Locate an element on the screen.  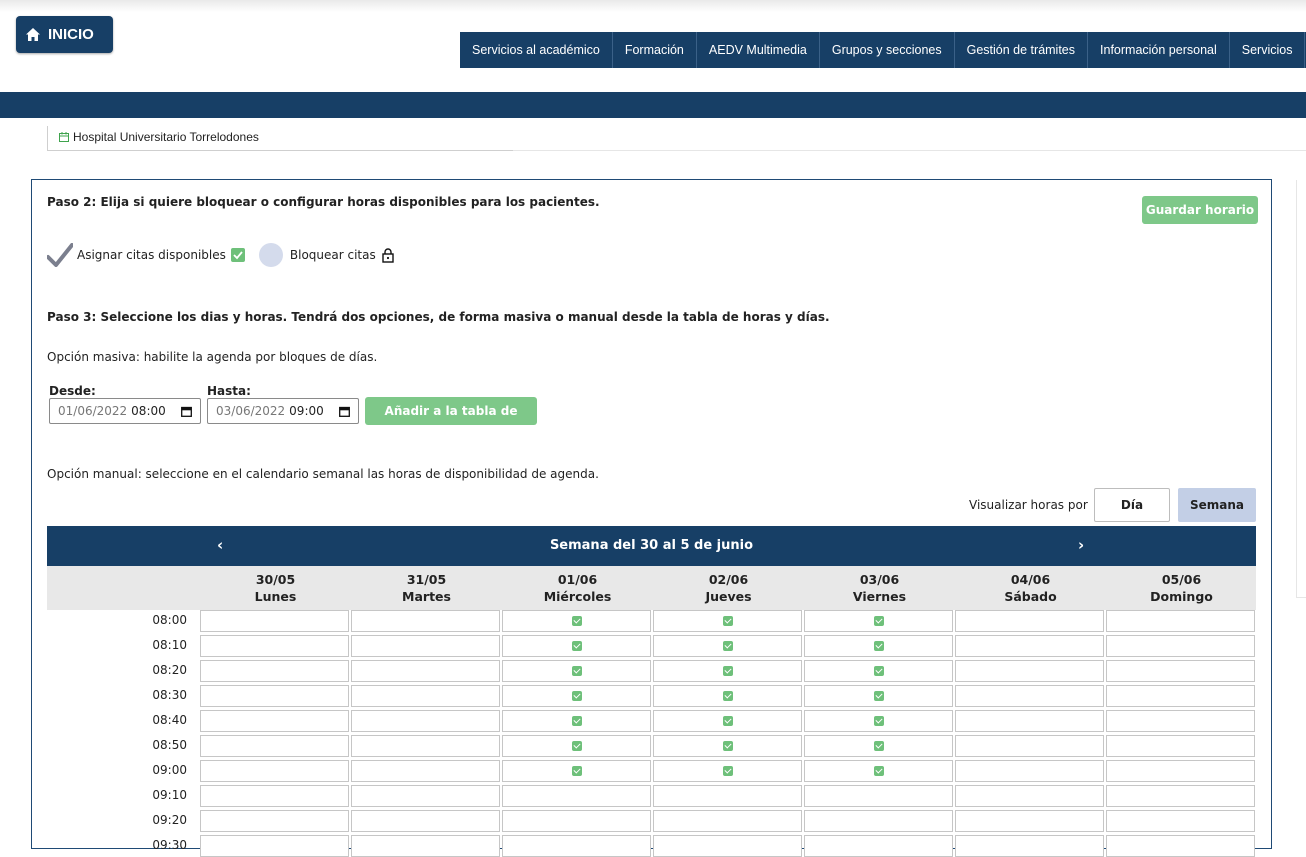
nav-servicios-academico: Servicios al académico is located at coordinates (536, 50).